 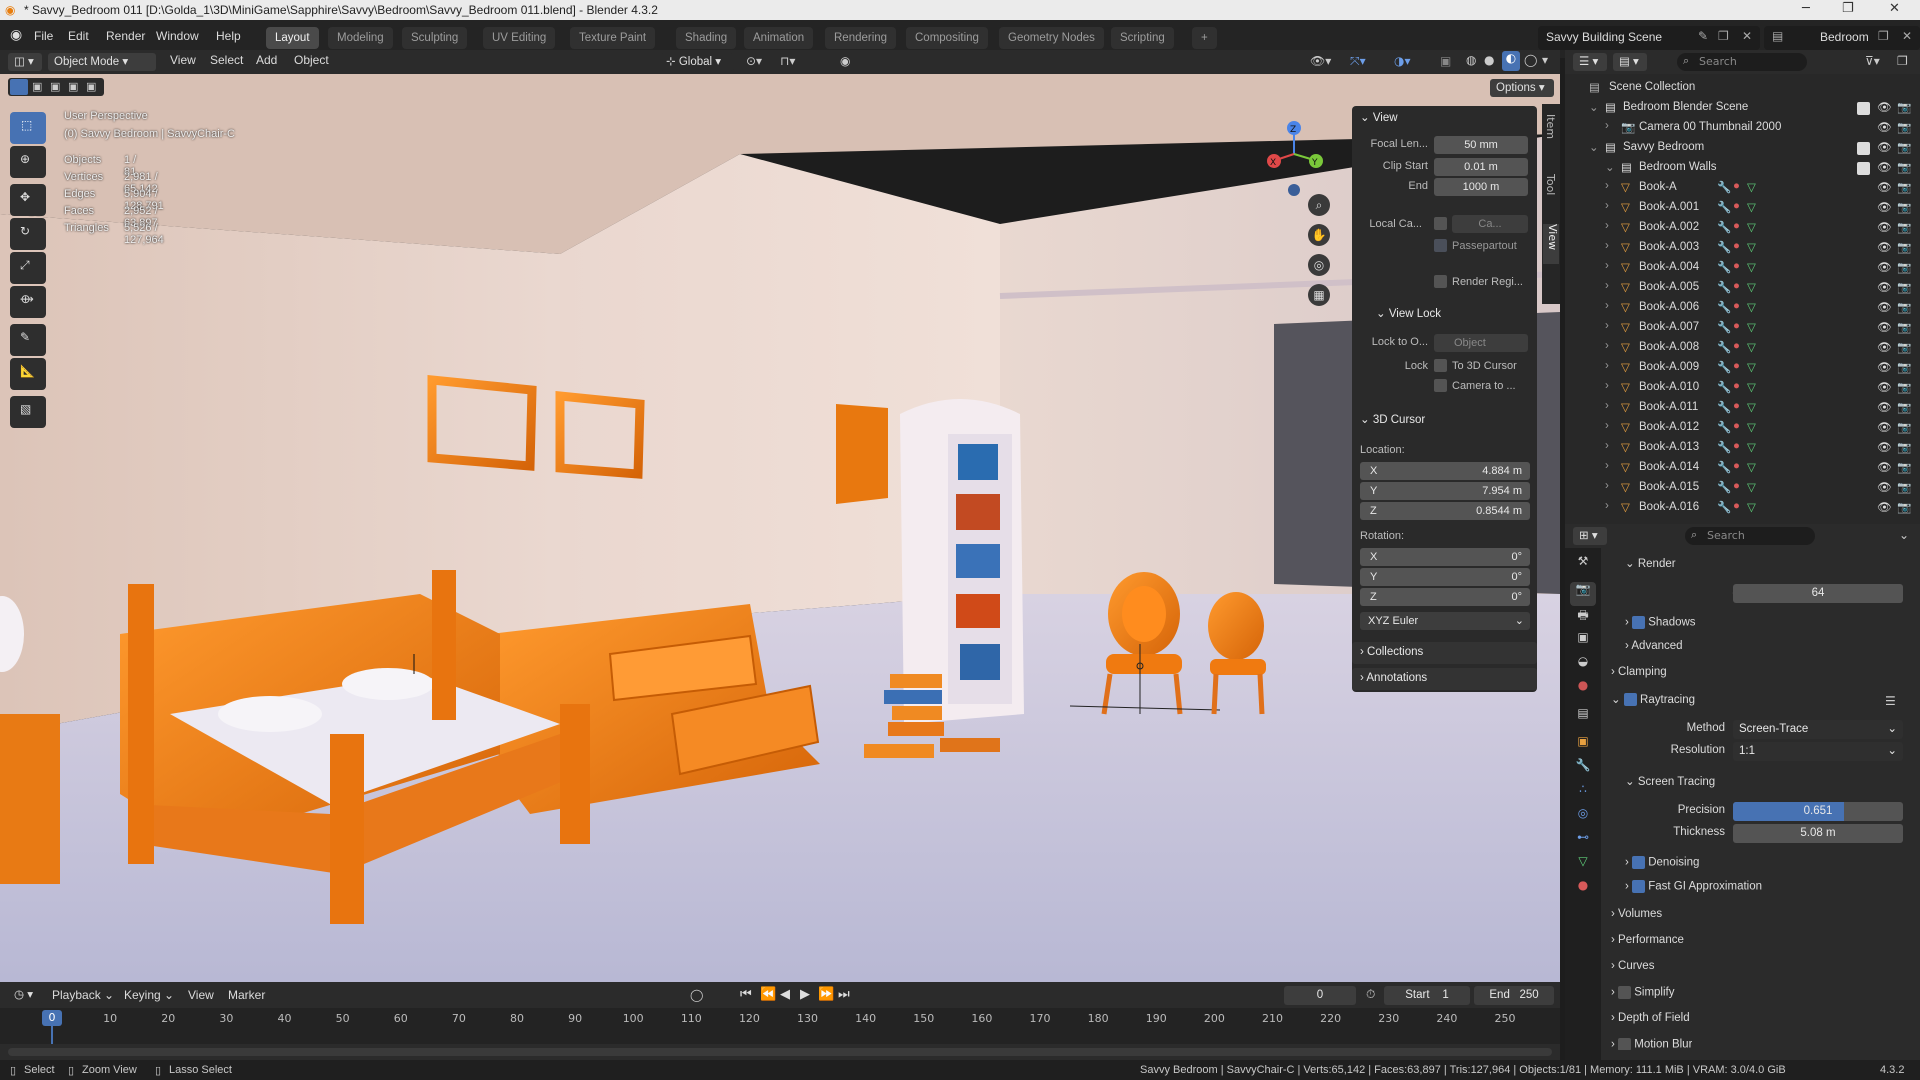 What do you see at coordinates (1742, 248) in the screenshot?
I see `outliner-row: › ▽ Book-A.003 🔧 ● ▽ 👁 📷` at bounding box center [1742, 248].